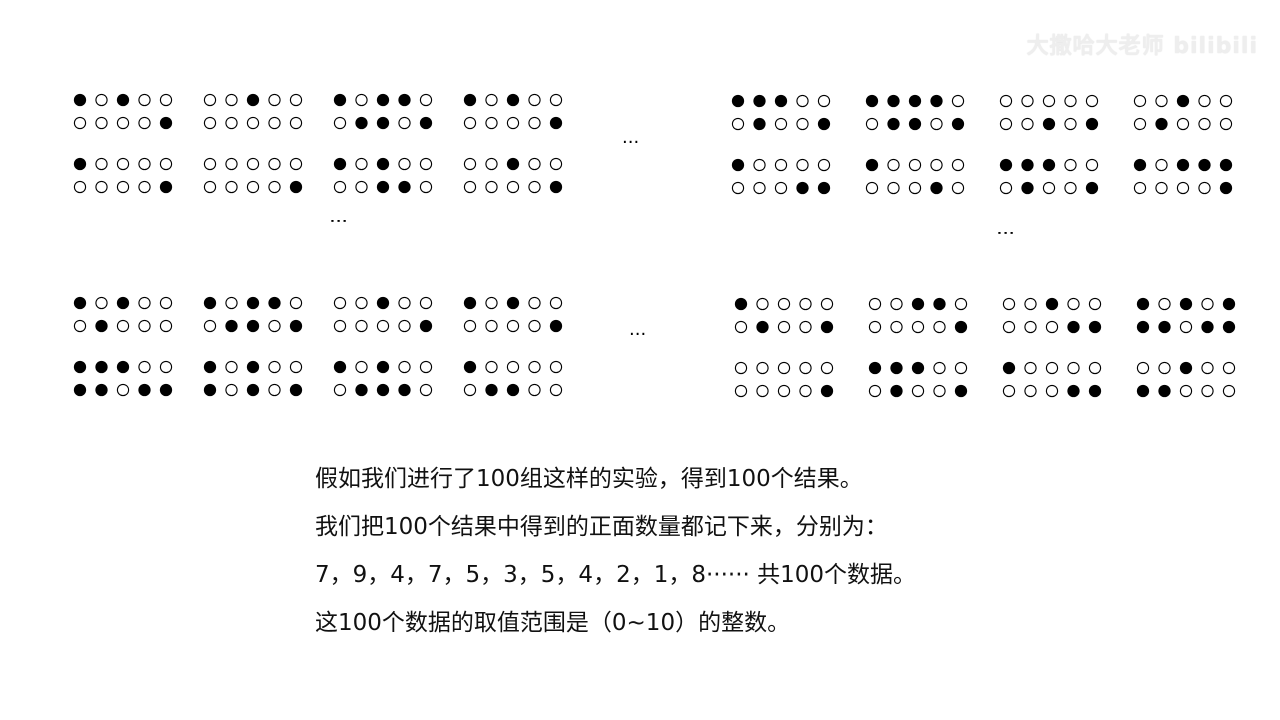 The image size is (1280, 720). Describe the element at coordinates (553, 623) in the screenshot. I see `caption-line-4: 这100个数据的取值范围是（0~10）的整数。` at that location.